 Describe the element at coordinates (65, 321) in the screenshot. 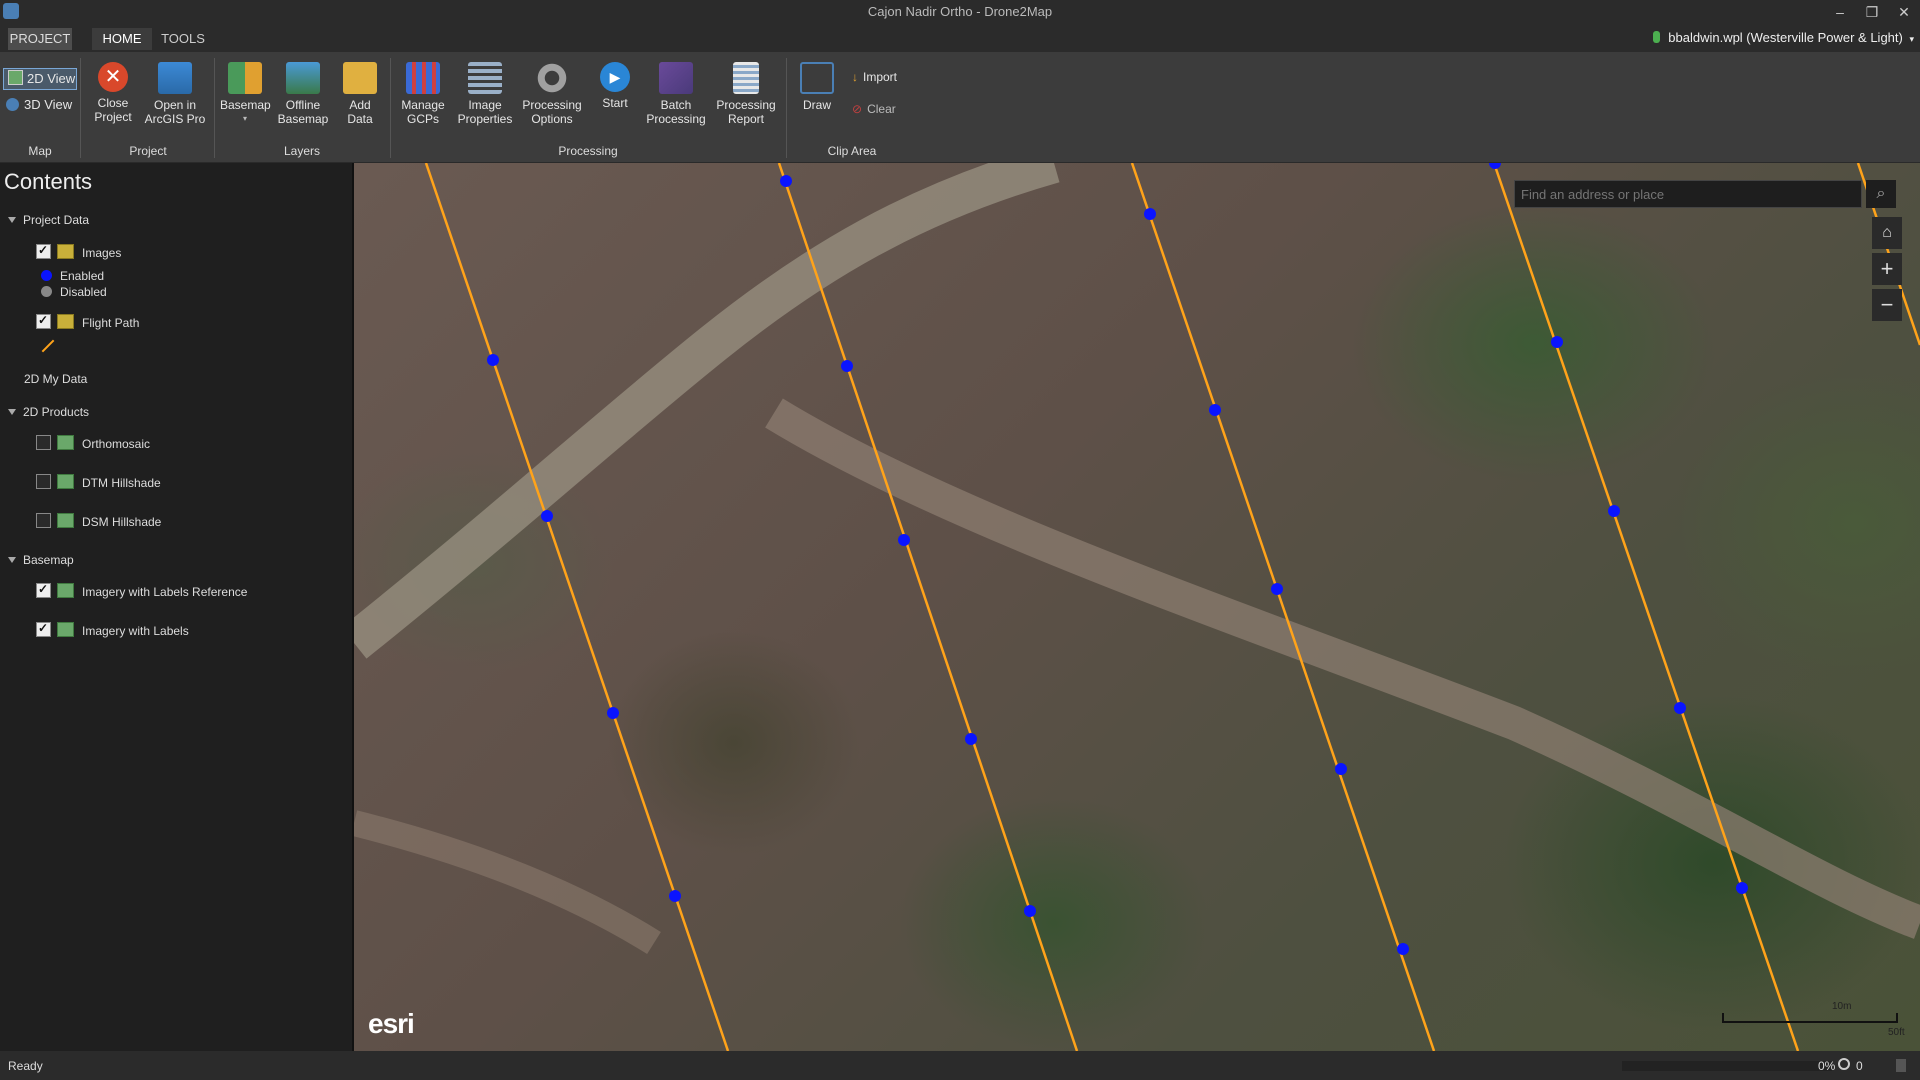

I see `flight-path-layer-icon` at that location.